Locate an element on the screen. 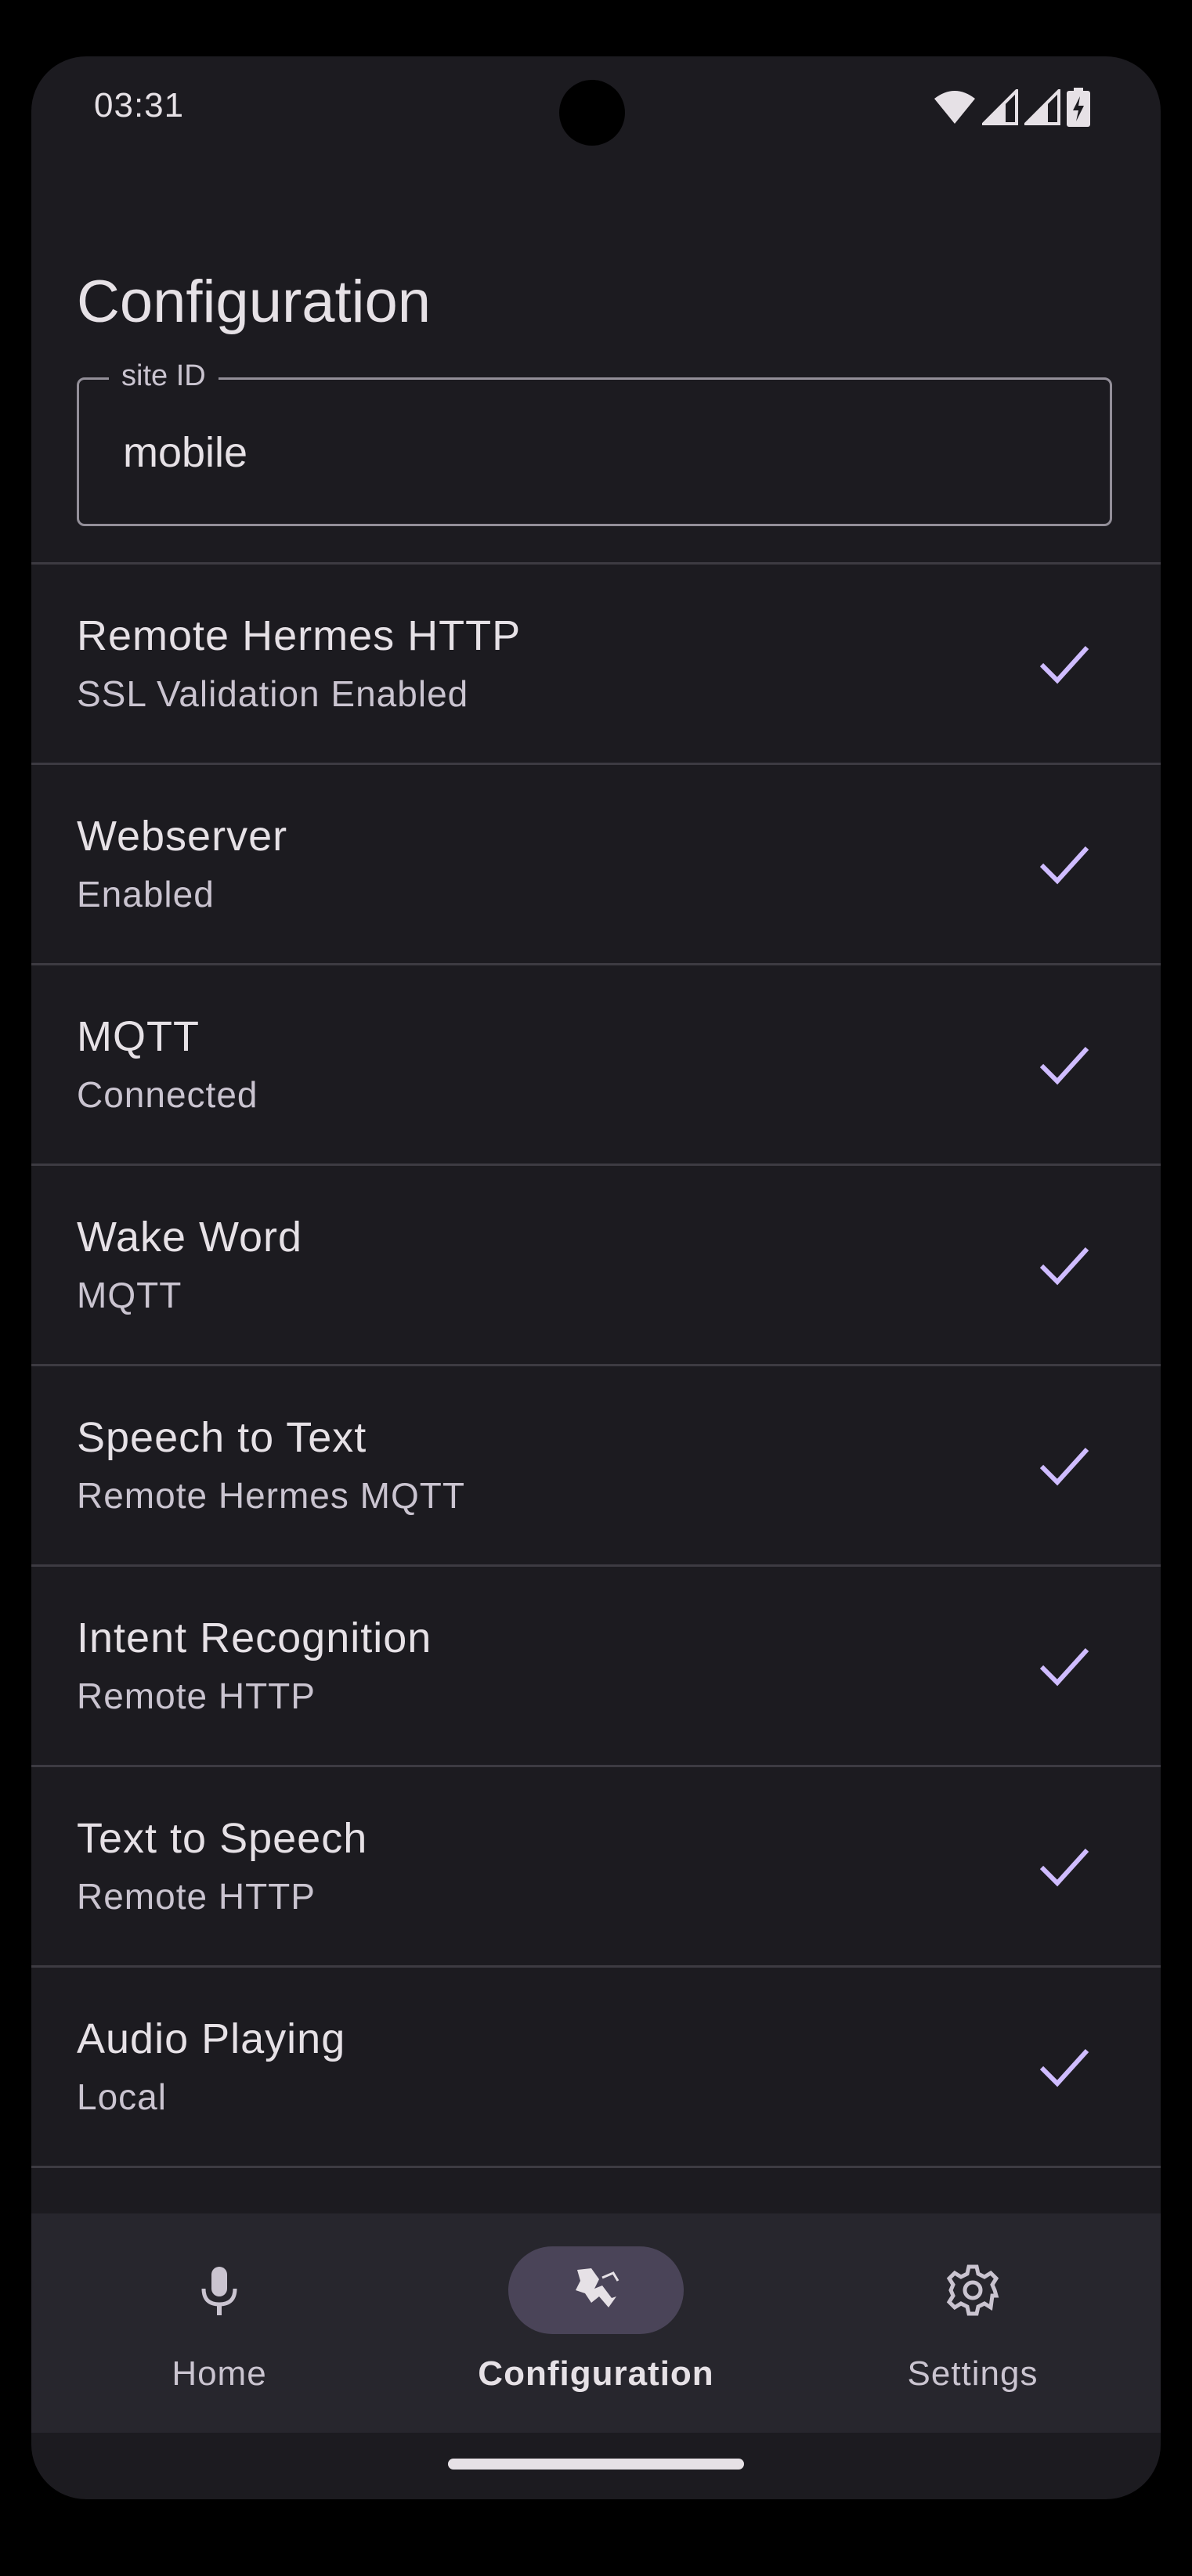  nav-label: Configuration is located at coordinates (596, 2373).